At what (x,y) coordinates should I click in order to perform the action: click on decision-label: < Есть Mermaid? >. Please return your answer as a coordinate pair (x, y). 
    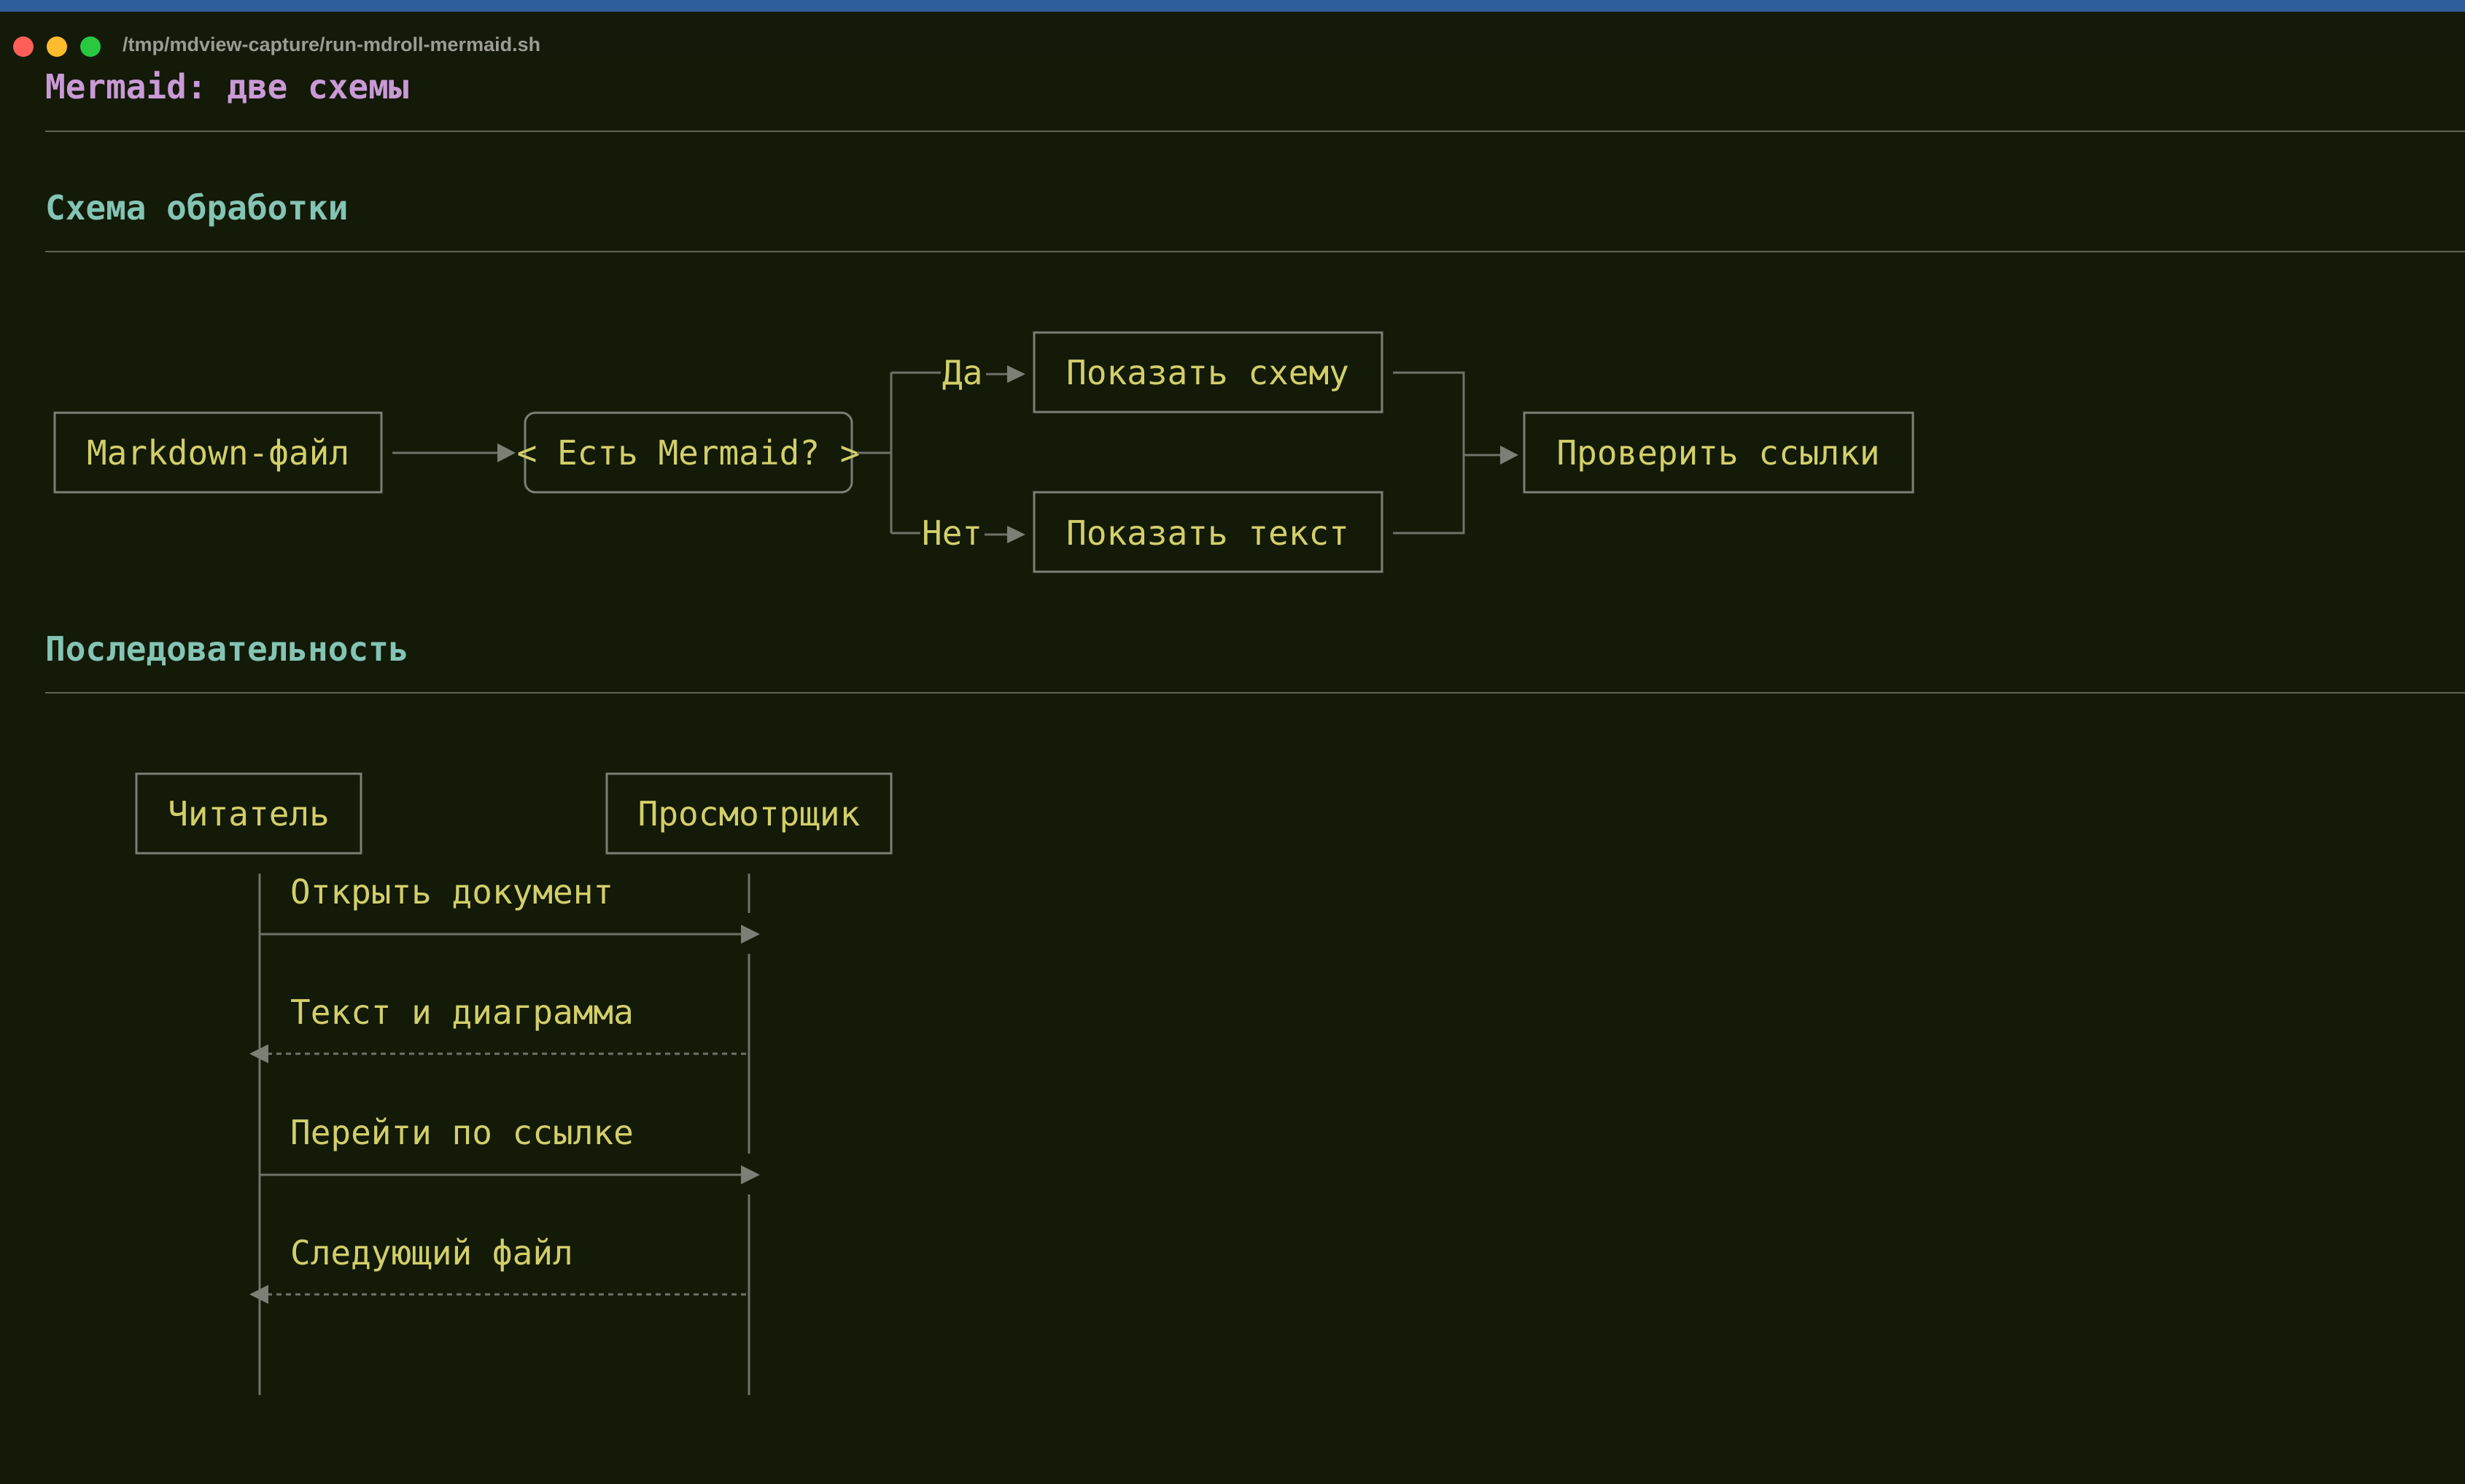
    Looking at the image, I should click on (689, 453).